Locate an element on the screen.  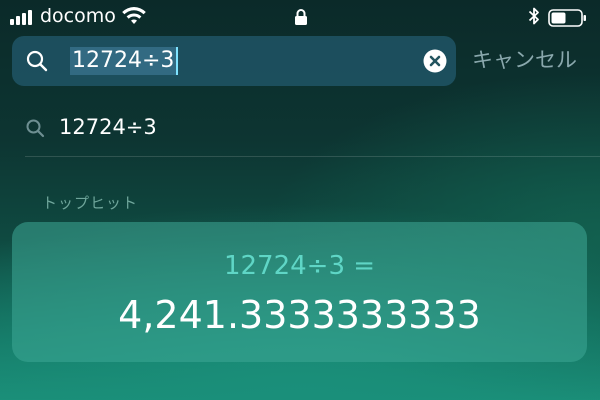
calculation-expression: 12724÷3 = is located at coordinates (299, 266).